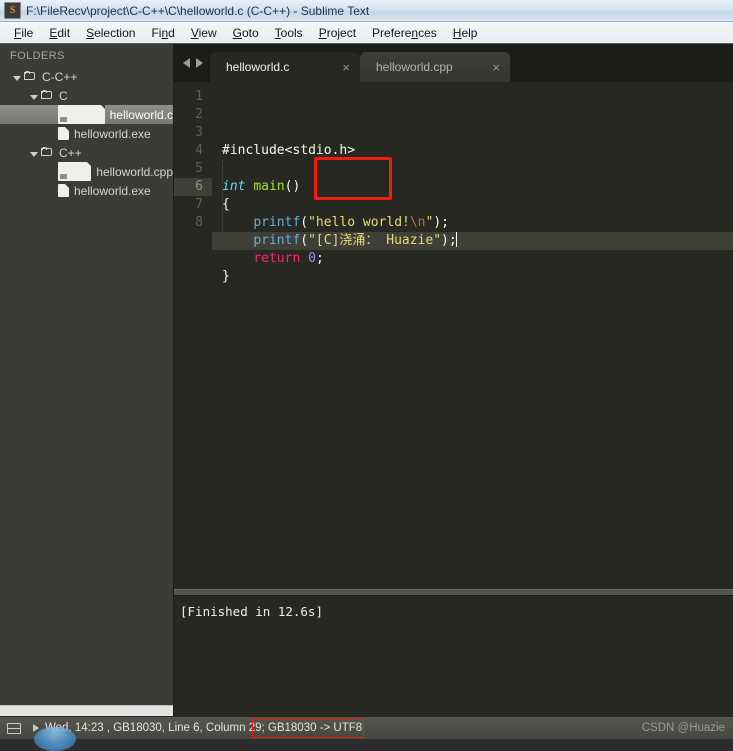 The image size is (733, 751). Describe the element at coordinates (404, 33) in the screenshot. I see `menu-item-preferences: Preferences` at that location.